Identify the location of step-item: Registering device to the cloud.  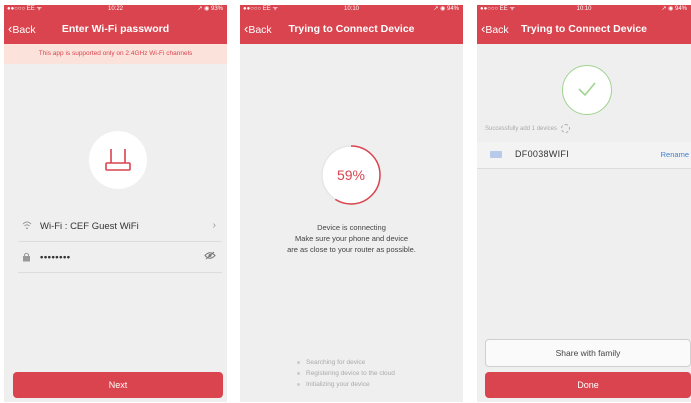
(346, 373).